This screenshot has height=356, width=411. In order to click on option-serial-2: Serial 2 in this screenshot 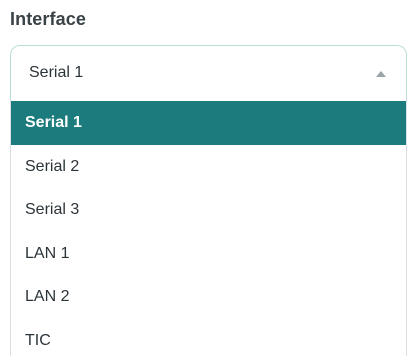, I will do `click(208, 167)`.